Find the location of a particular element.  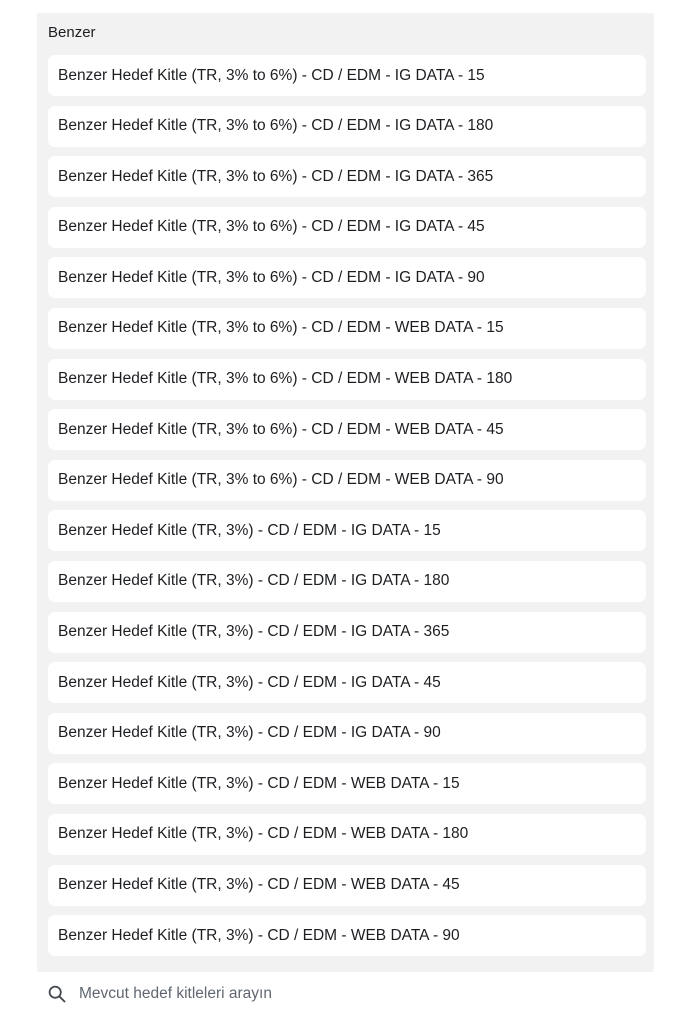

search-bar is located at coordinates (345, 994).